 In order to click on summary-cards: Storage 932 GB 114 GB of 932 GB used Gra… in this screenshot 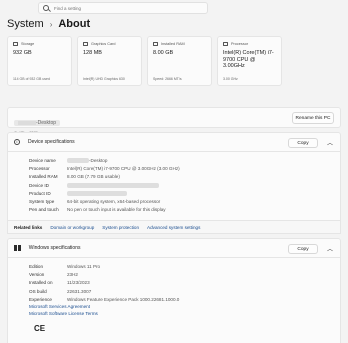, I will do `click(144, 61)`.